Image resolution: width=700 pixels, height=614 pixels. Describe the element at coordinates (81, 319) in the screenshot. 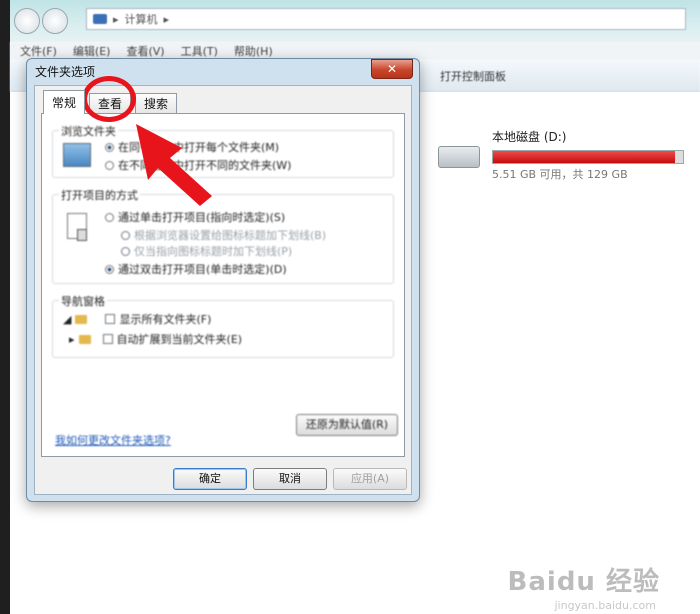

I see `folder-icon` at that location.